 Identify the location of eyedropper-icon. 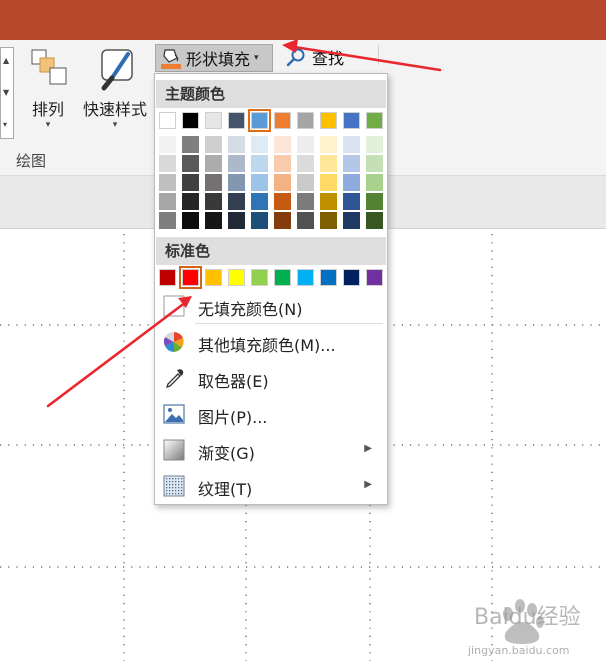
(174, 379).